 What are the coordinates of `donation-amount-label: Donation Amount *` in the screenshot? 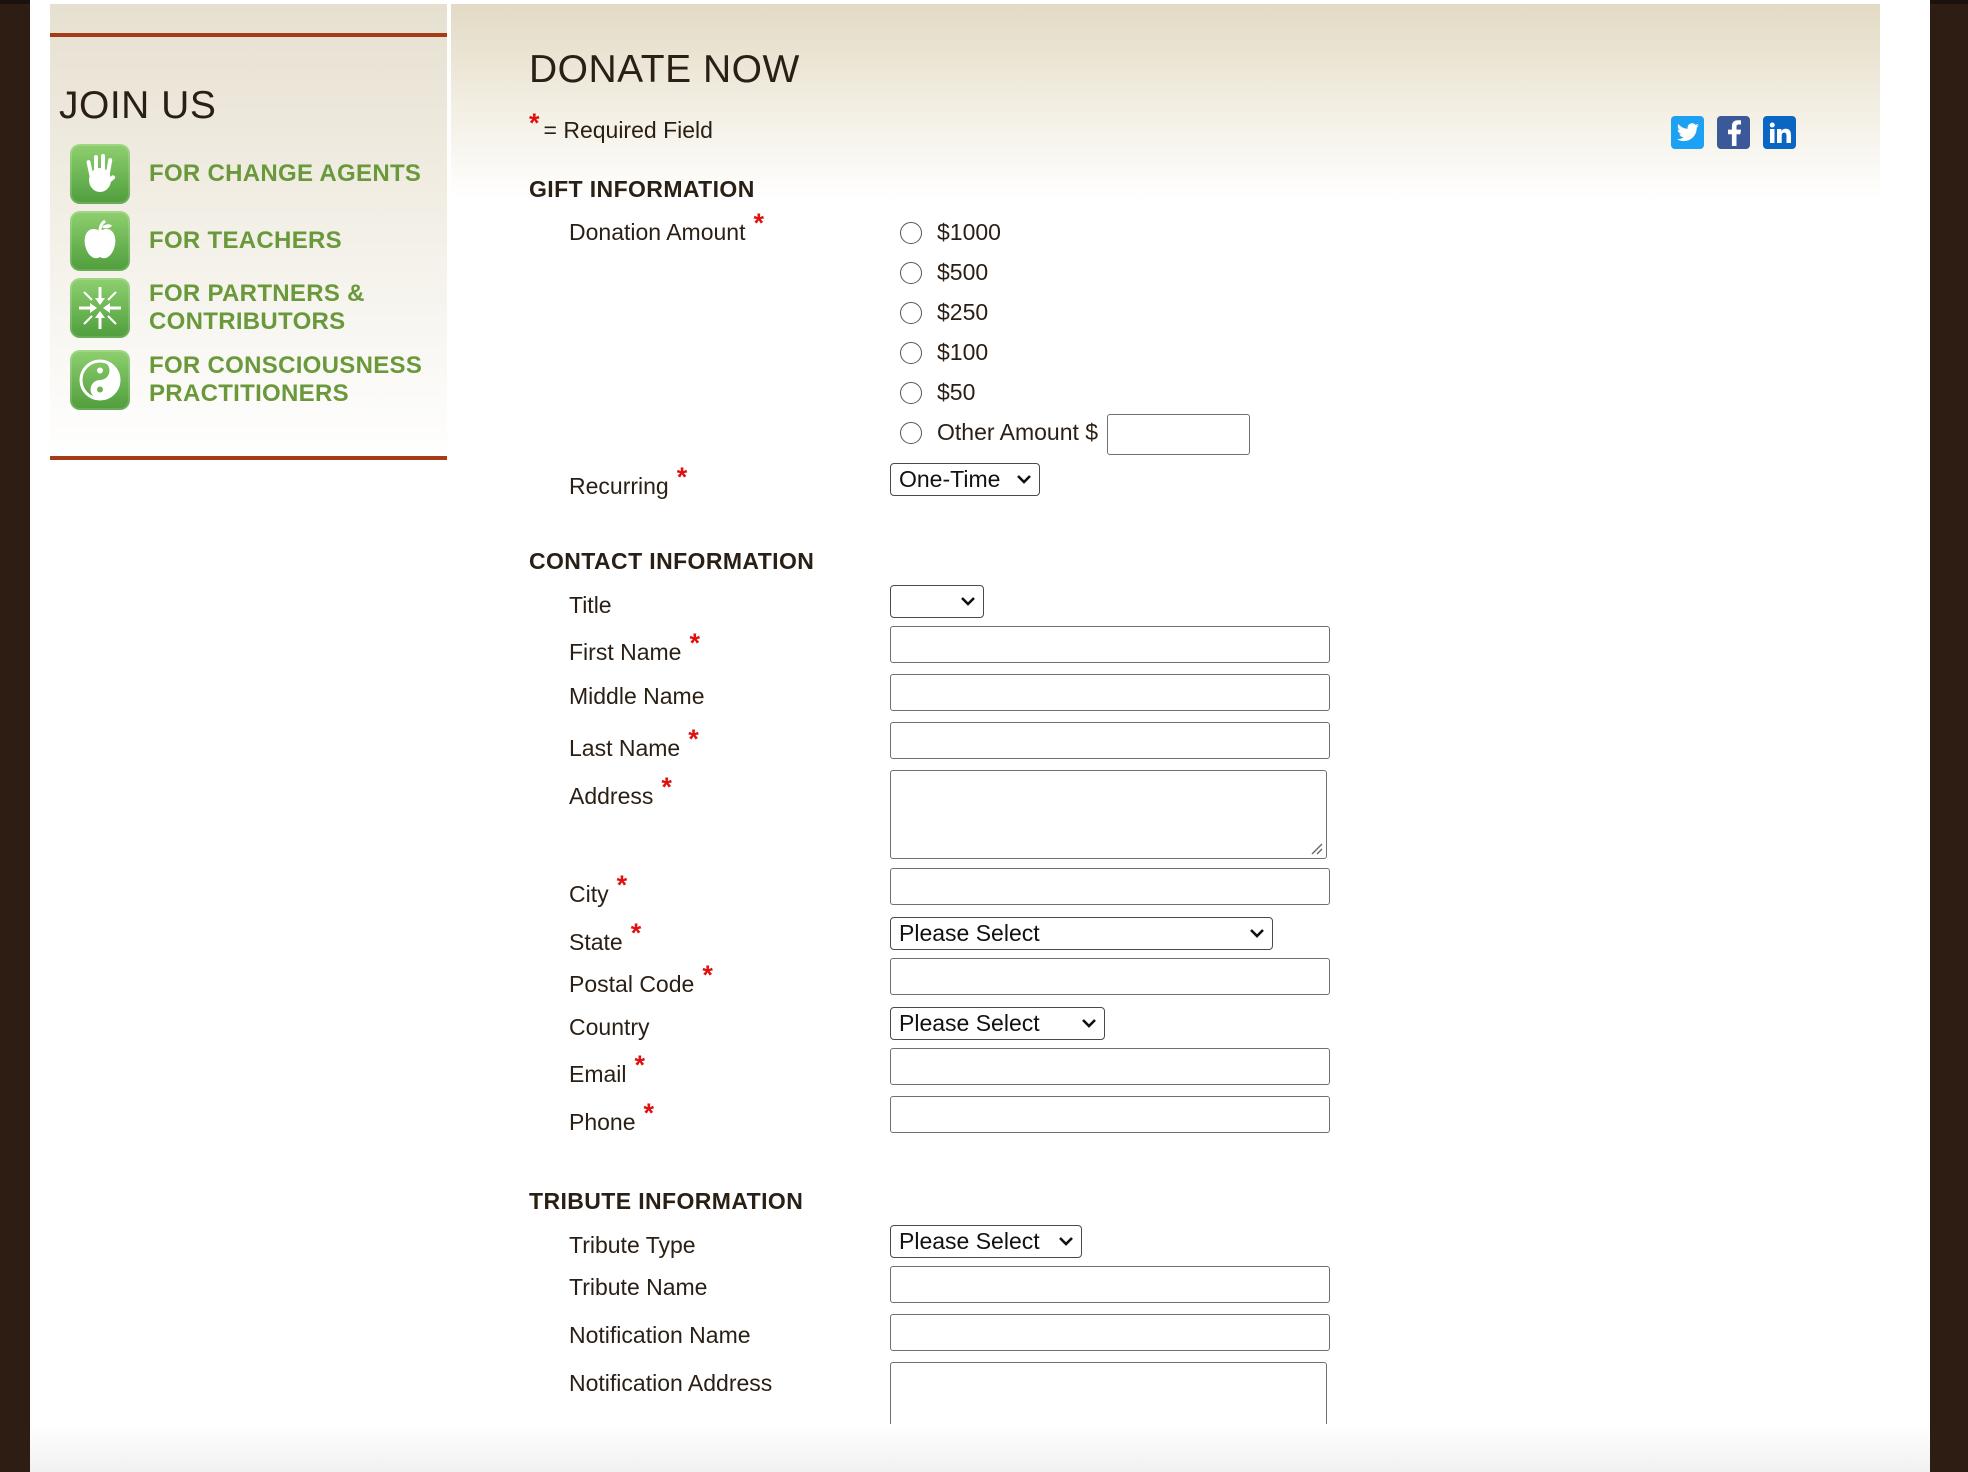 It's located at (666, 227).